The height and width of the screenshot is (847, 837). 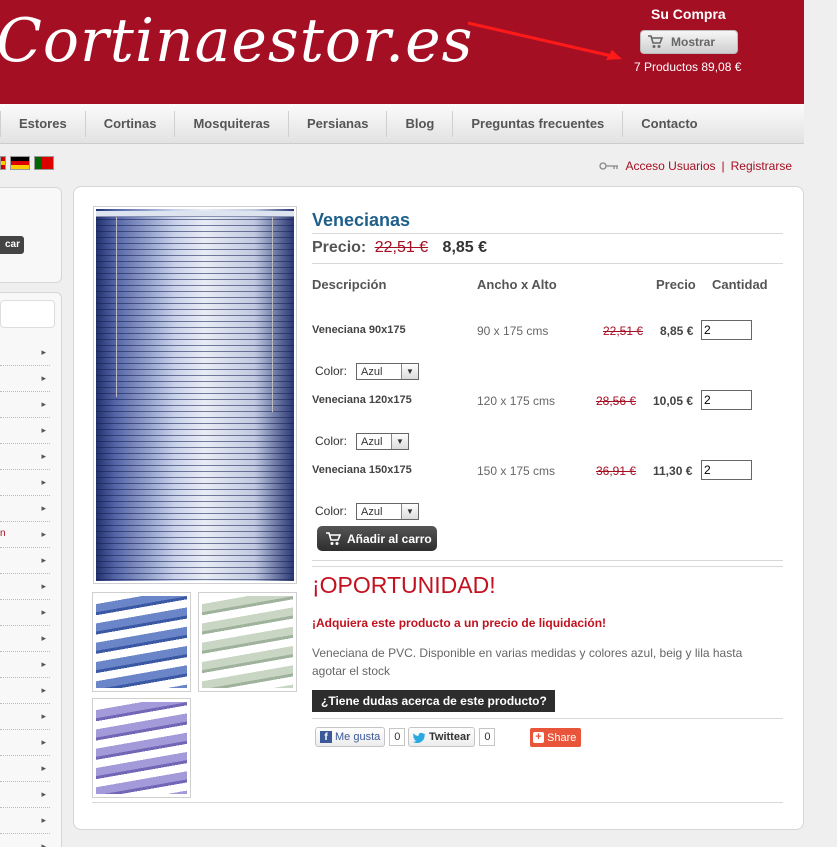 I want to click on nav-item-contacto: Contacto, so click(x=669, y=124).